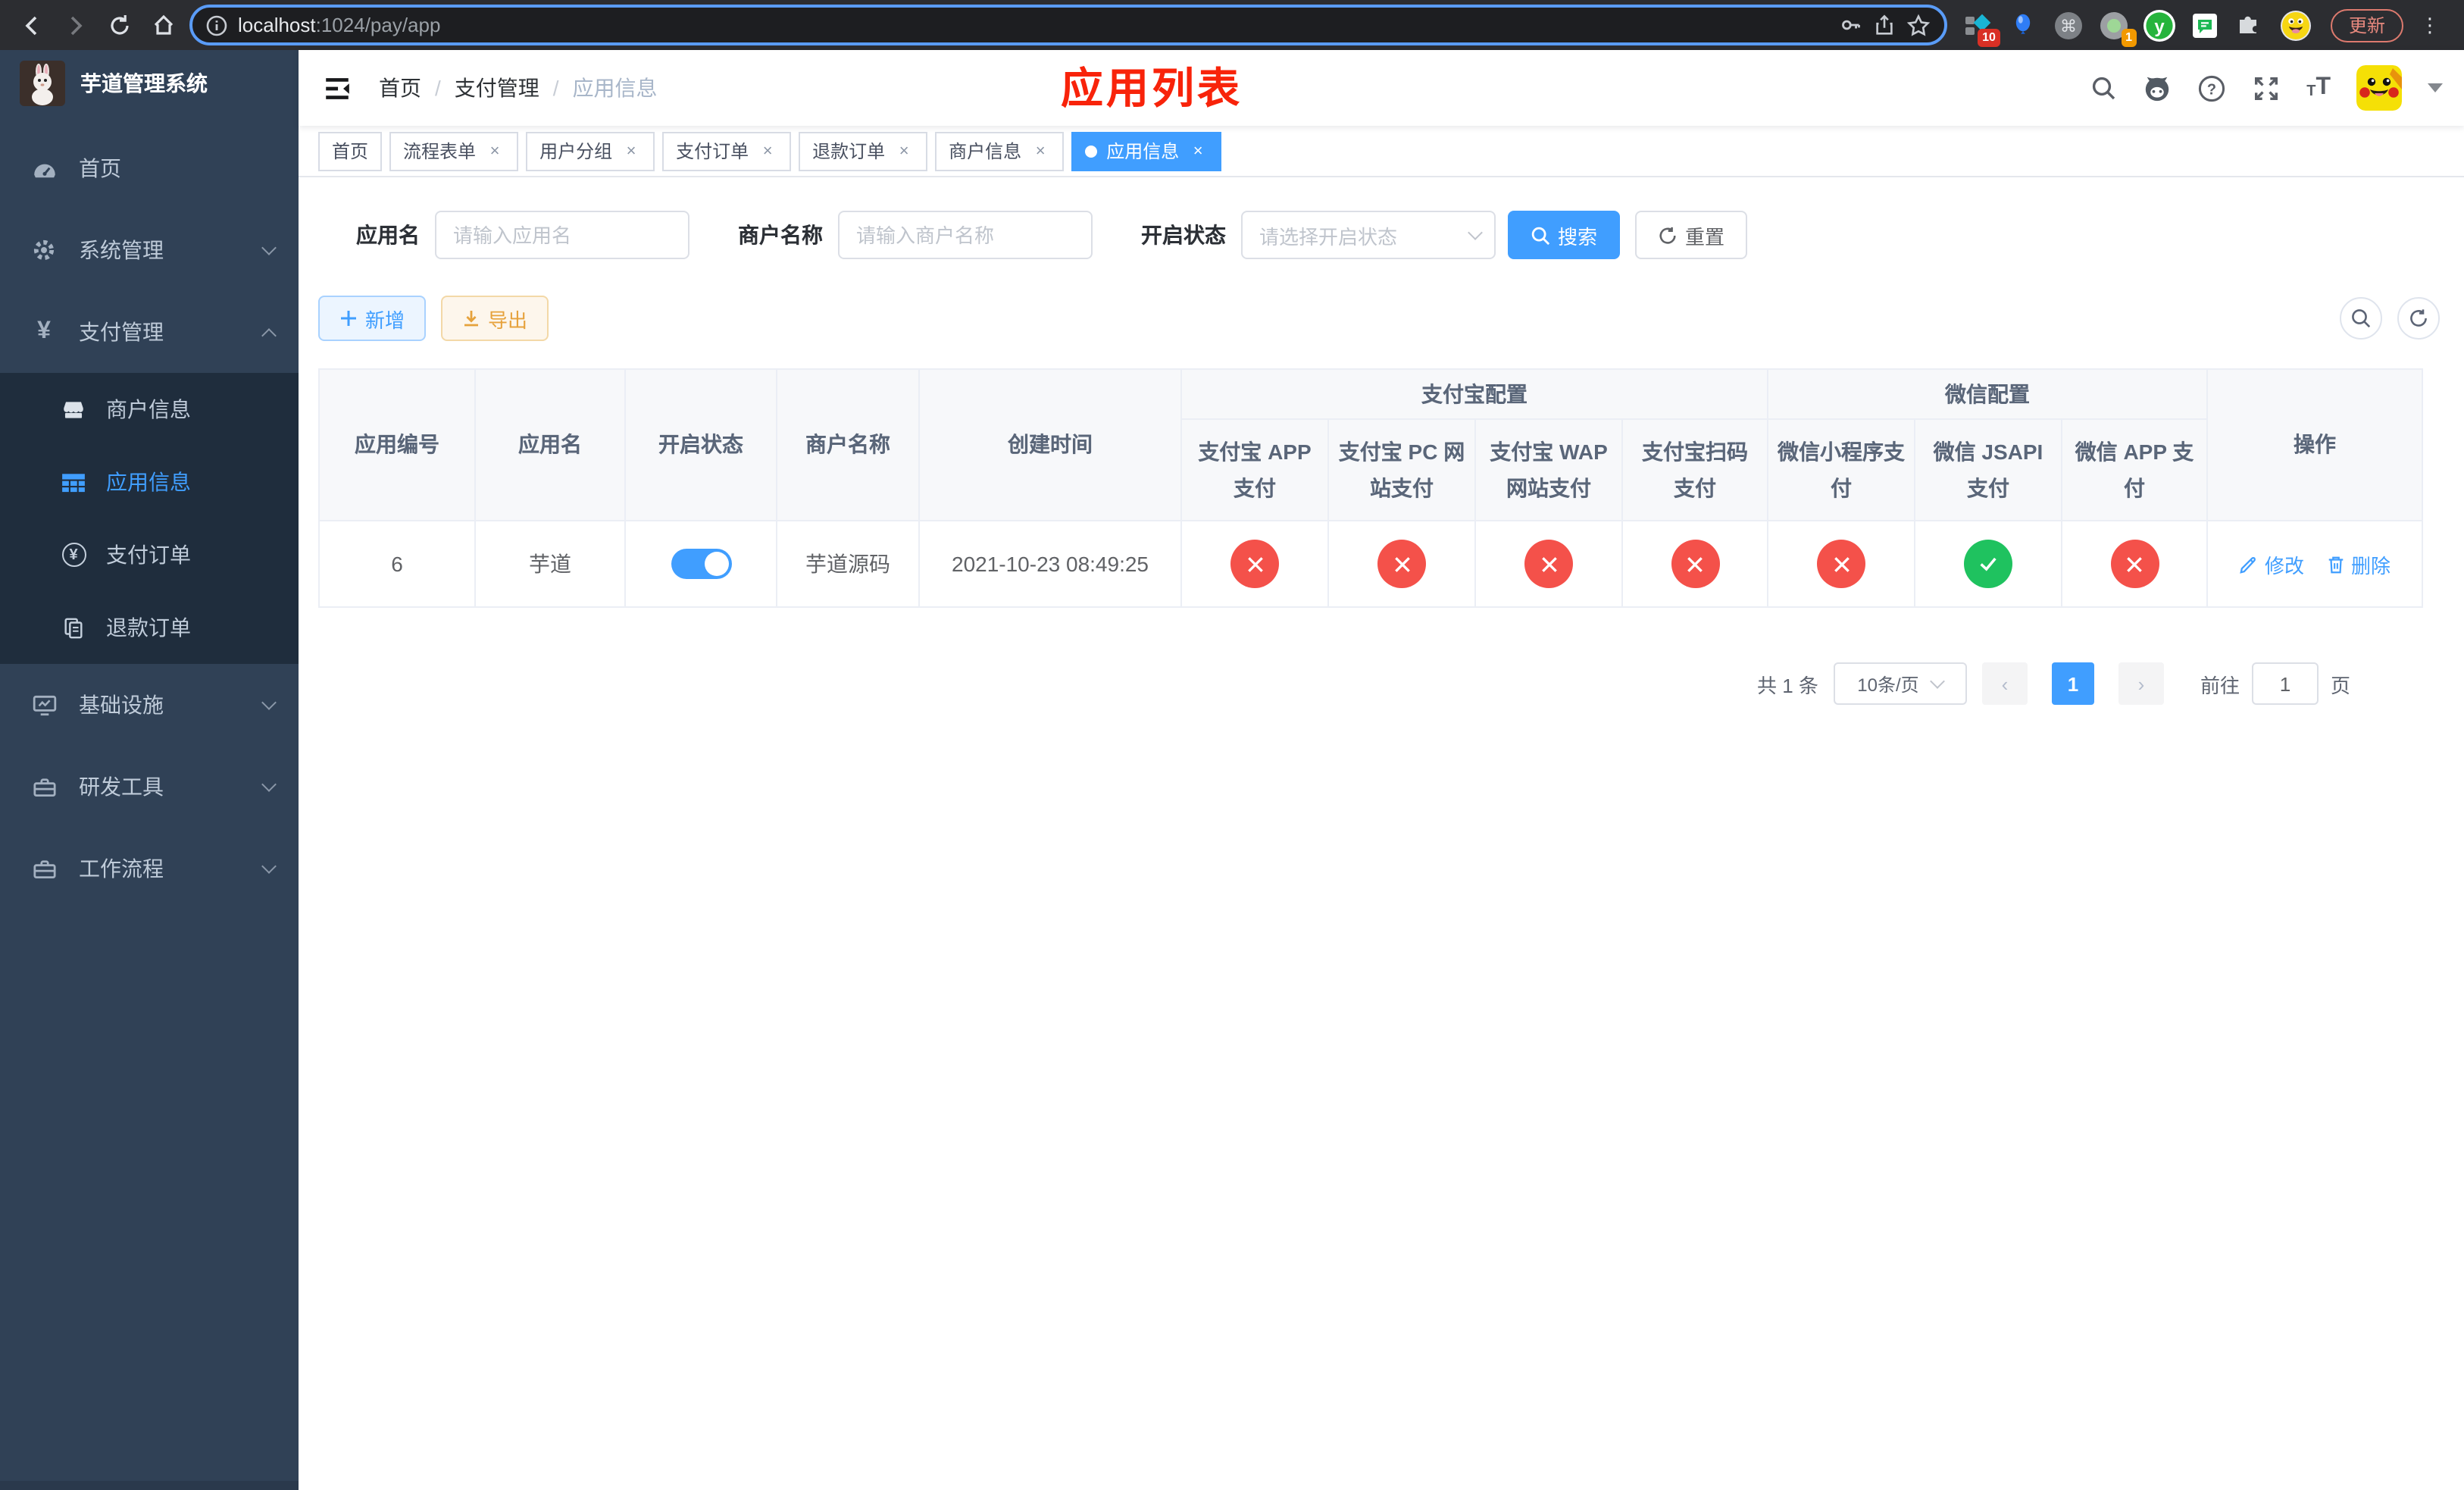 The height and width of the screenshot is (1490, 2464). What do you see at coordinates (2392, 318) in the screenshot?
I see `toolbar-right` at bounding box center [2392, 318].